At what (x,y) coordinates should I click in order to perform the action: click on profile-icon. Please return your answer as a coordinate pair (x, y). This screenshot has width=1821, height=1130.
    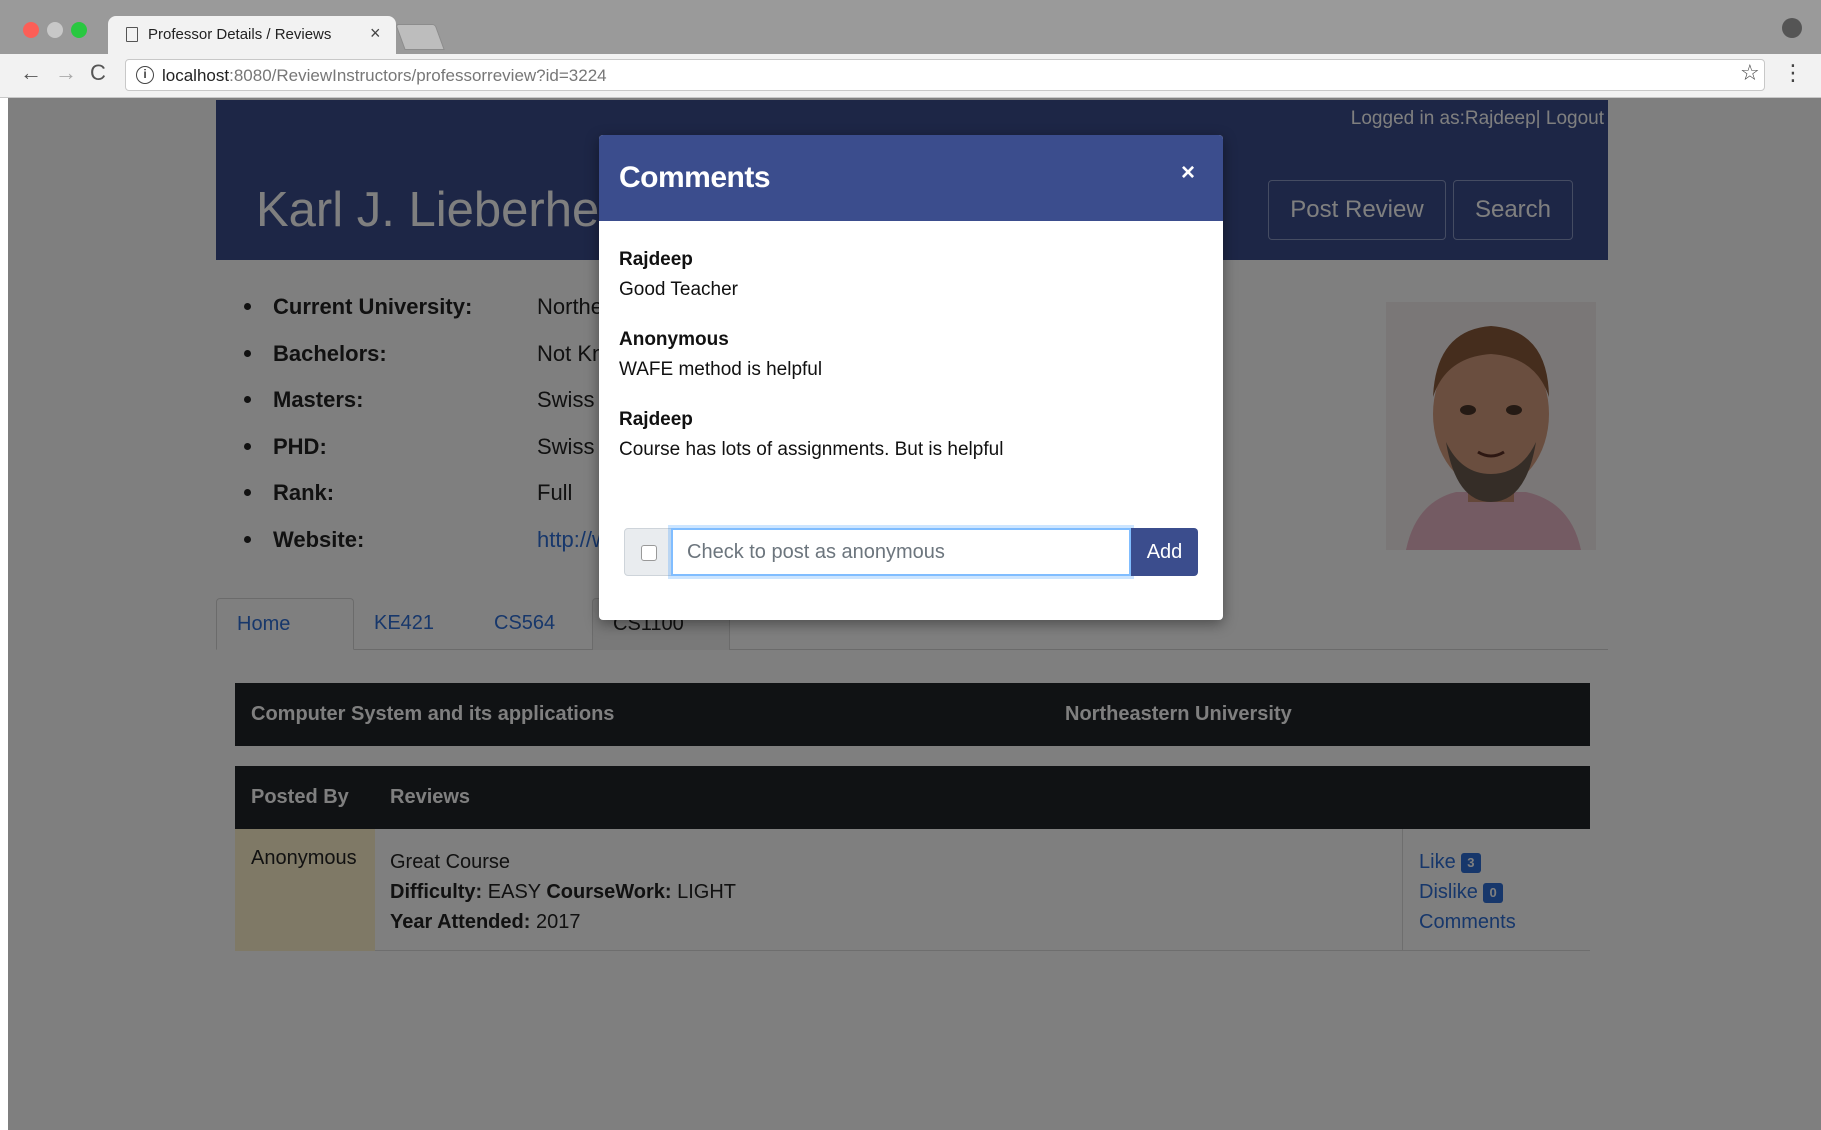
    Looking at the image, I should click on (1792, 28).